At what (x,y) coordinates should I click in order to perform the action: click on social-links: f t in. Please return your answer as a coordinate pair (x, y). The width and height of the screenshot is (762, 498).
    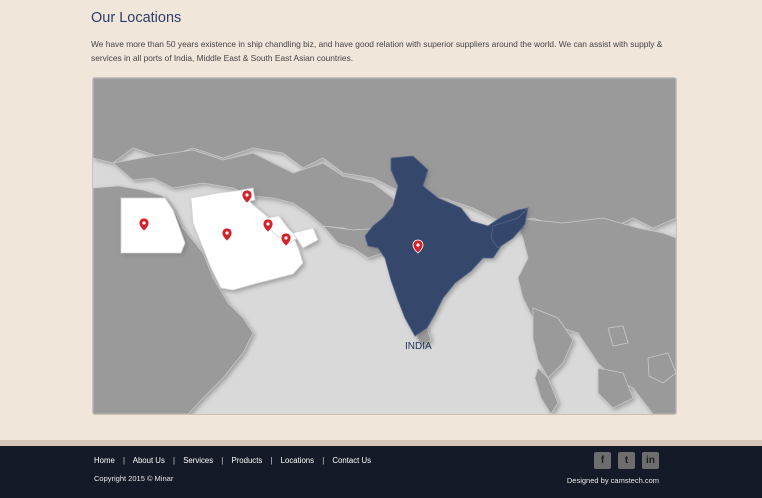
    Looking at the image, I should click on (626, 460).